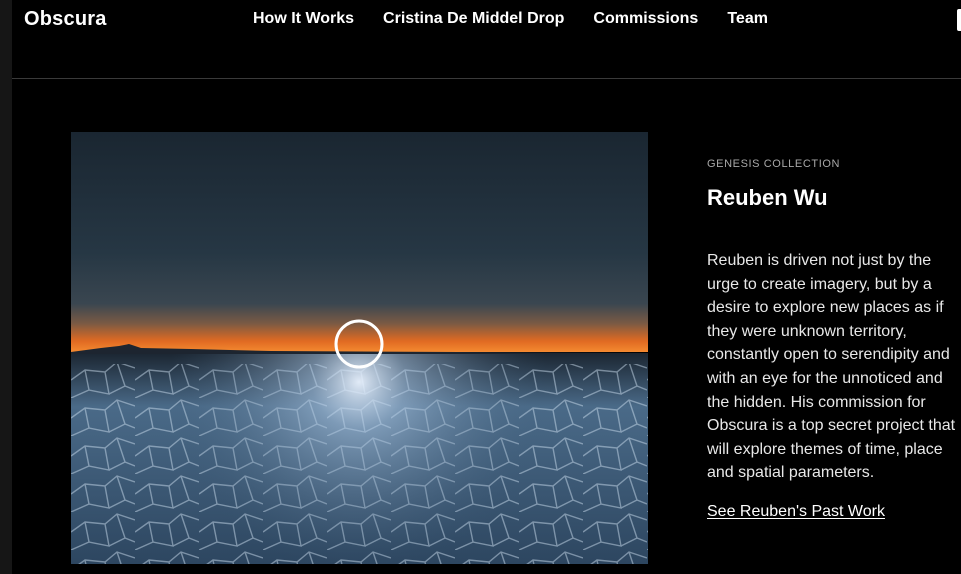 This screenshot has width=961, height=574. I want to click on header-edge-button, so click(959, 20).